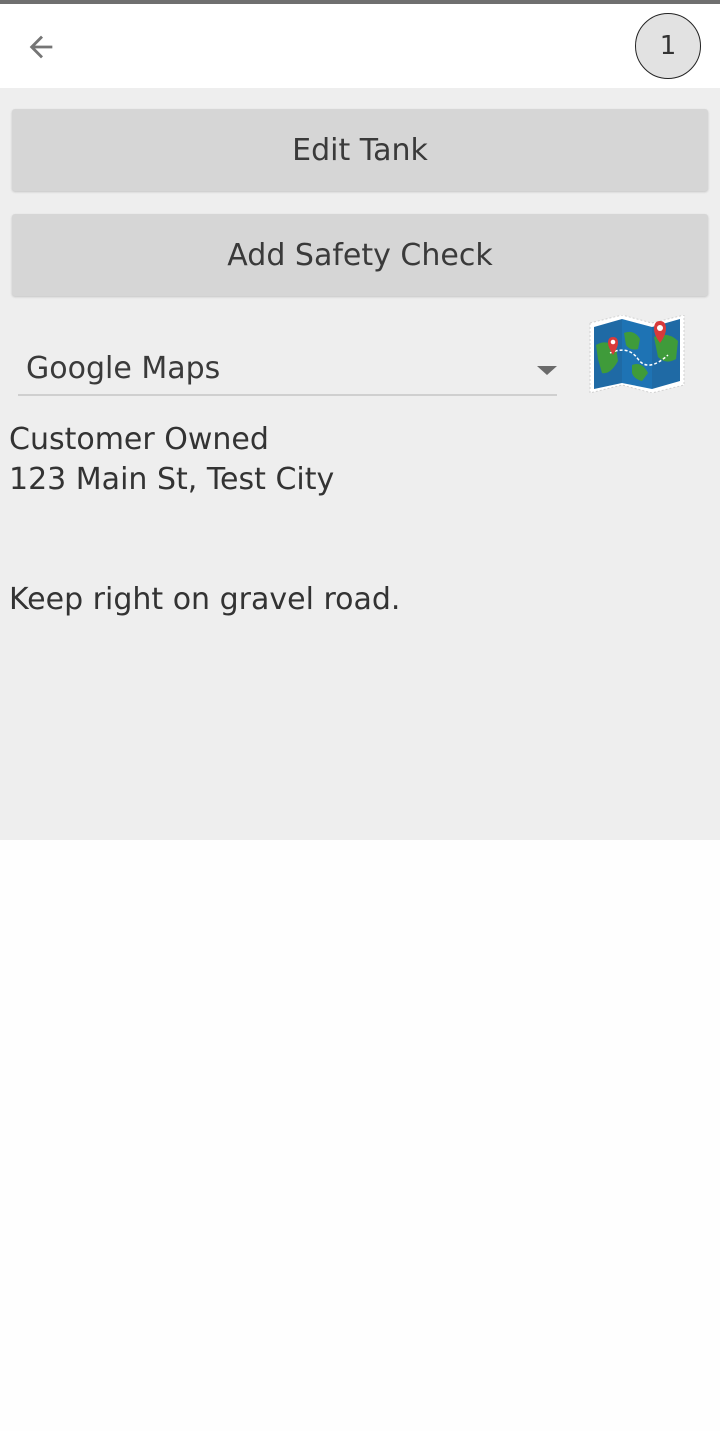  I want to click on count-badge: 1, so click(668, 46).